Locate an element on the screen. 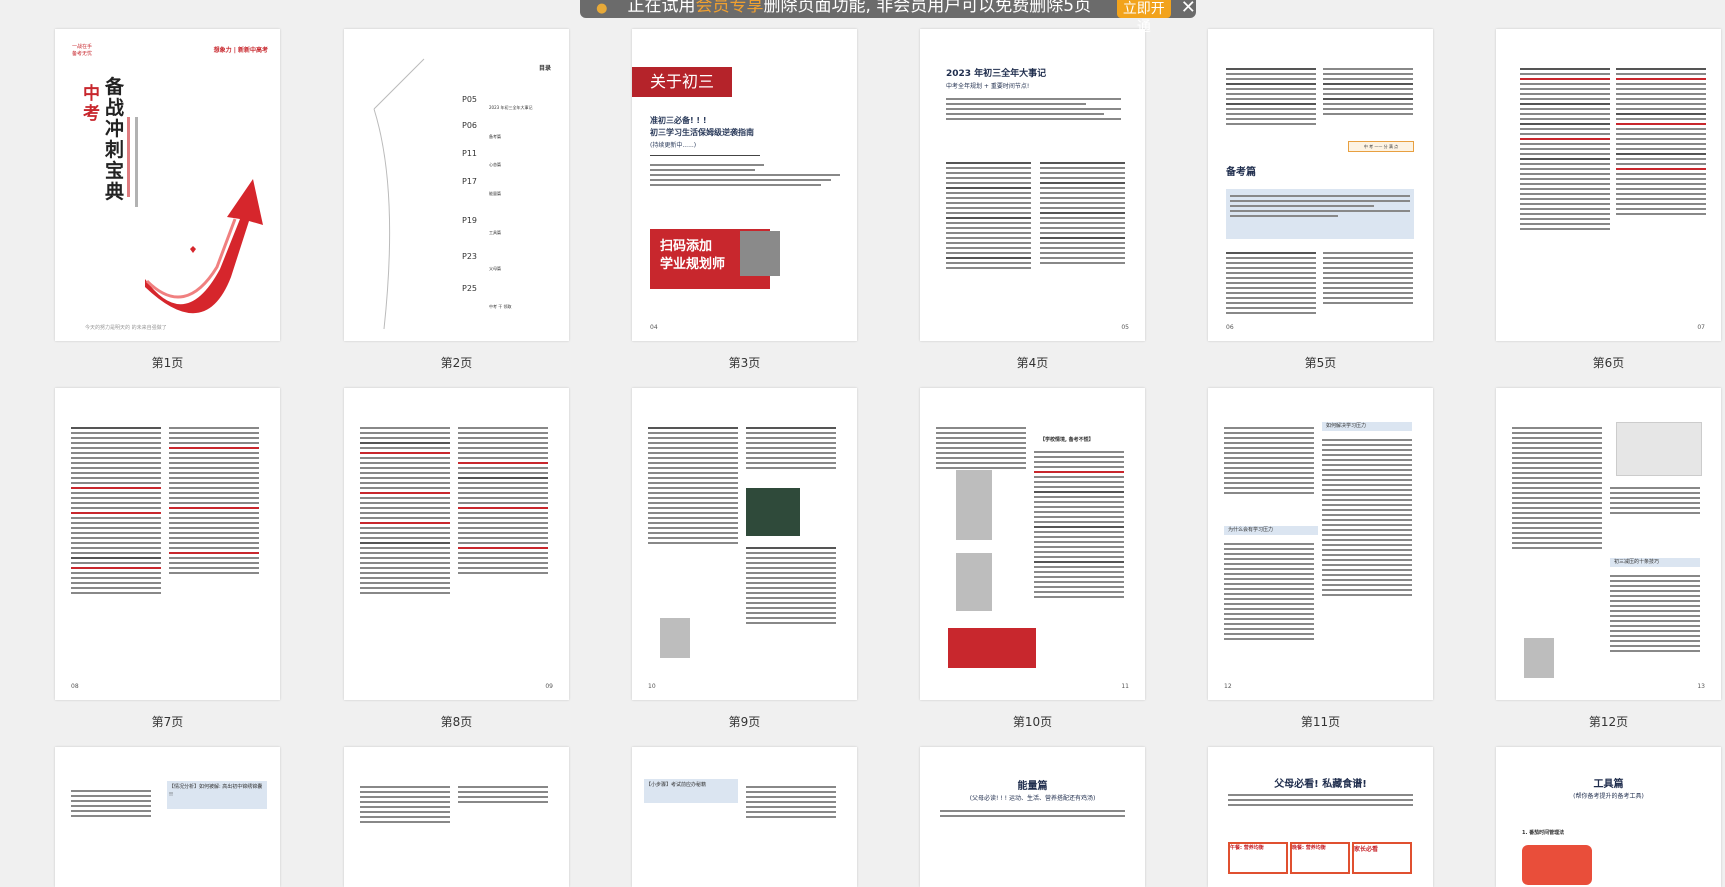 This screenshot has width=1725, height=887. page-label: 第4页 is located at coordinates (1032, 363).